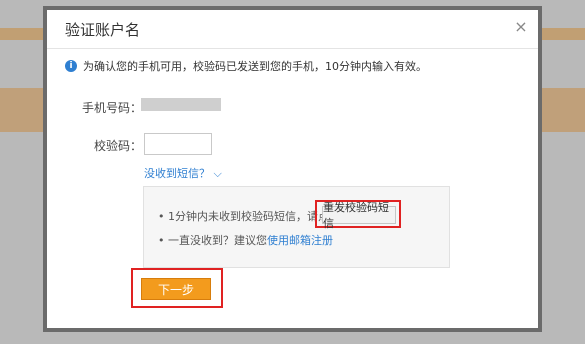  I want to click on no-sms-link: 没收到短信？ ⌵, so click(183, 173).